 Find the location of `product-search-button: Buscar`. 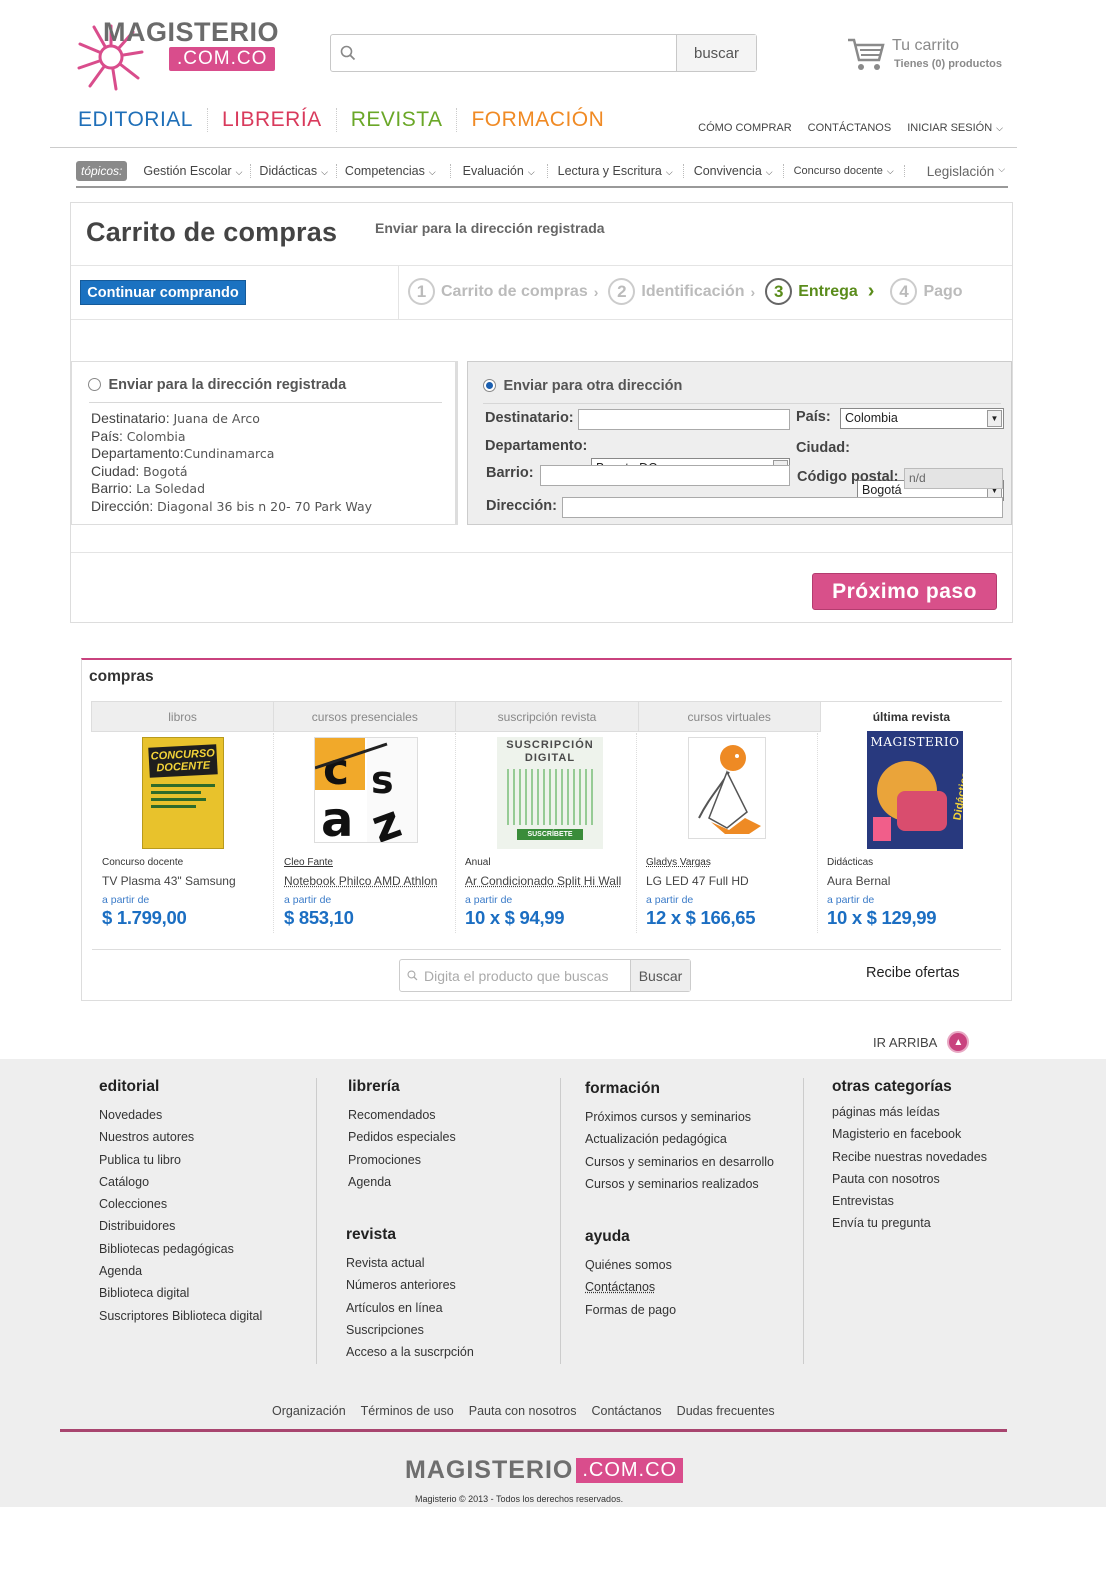

product-search-button: Buscar is located at coordinates (660, 975).